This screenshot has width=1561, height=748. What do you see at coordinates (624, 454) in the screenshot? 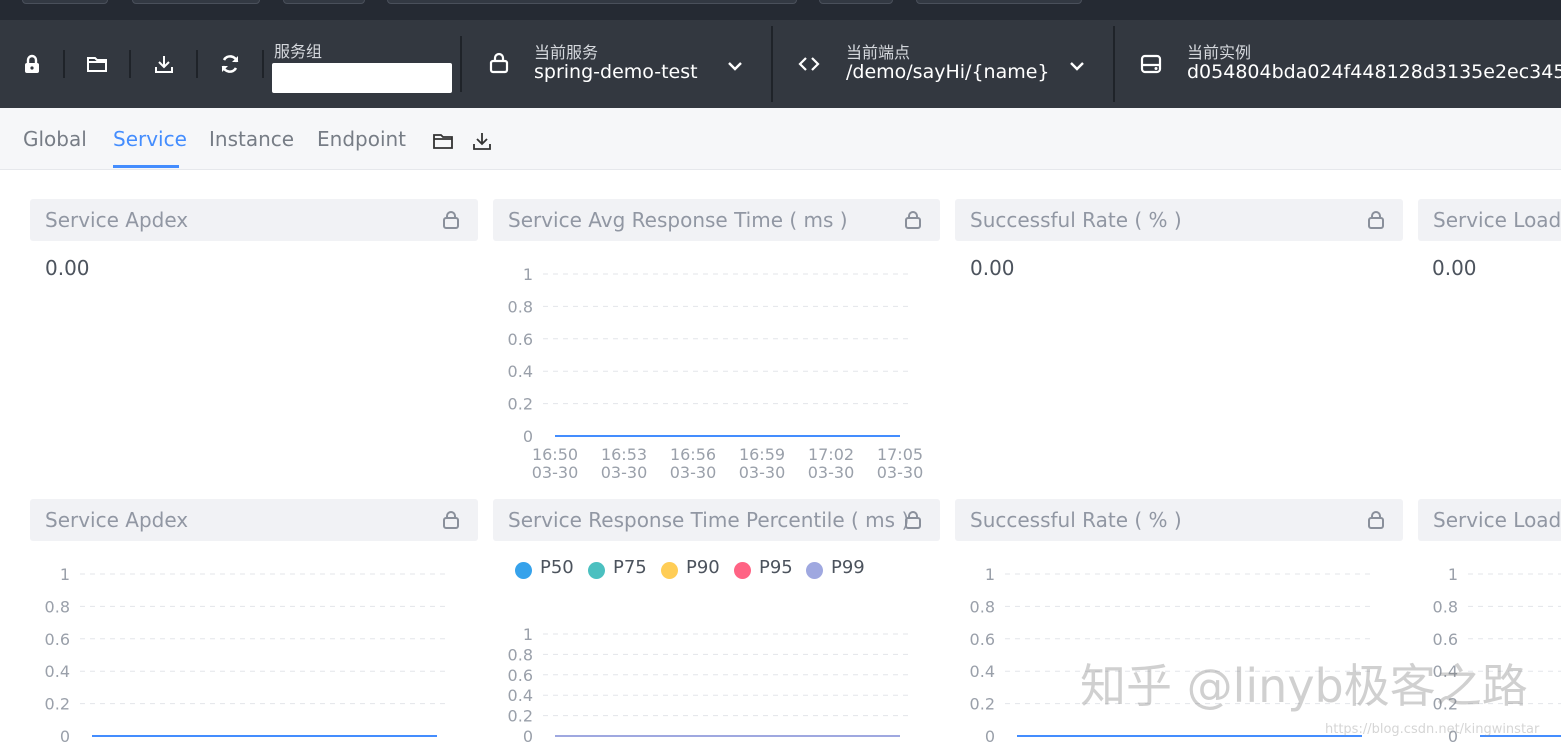
I see `x-tick-label: 16:53` at bounding box center [624, 454].